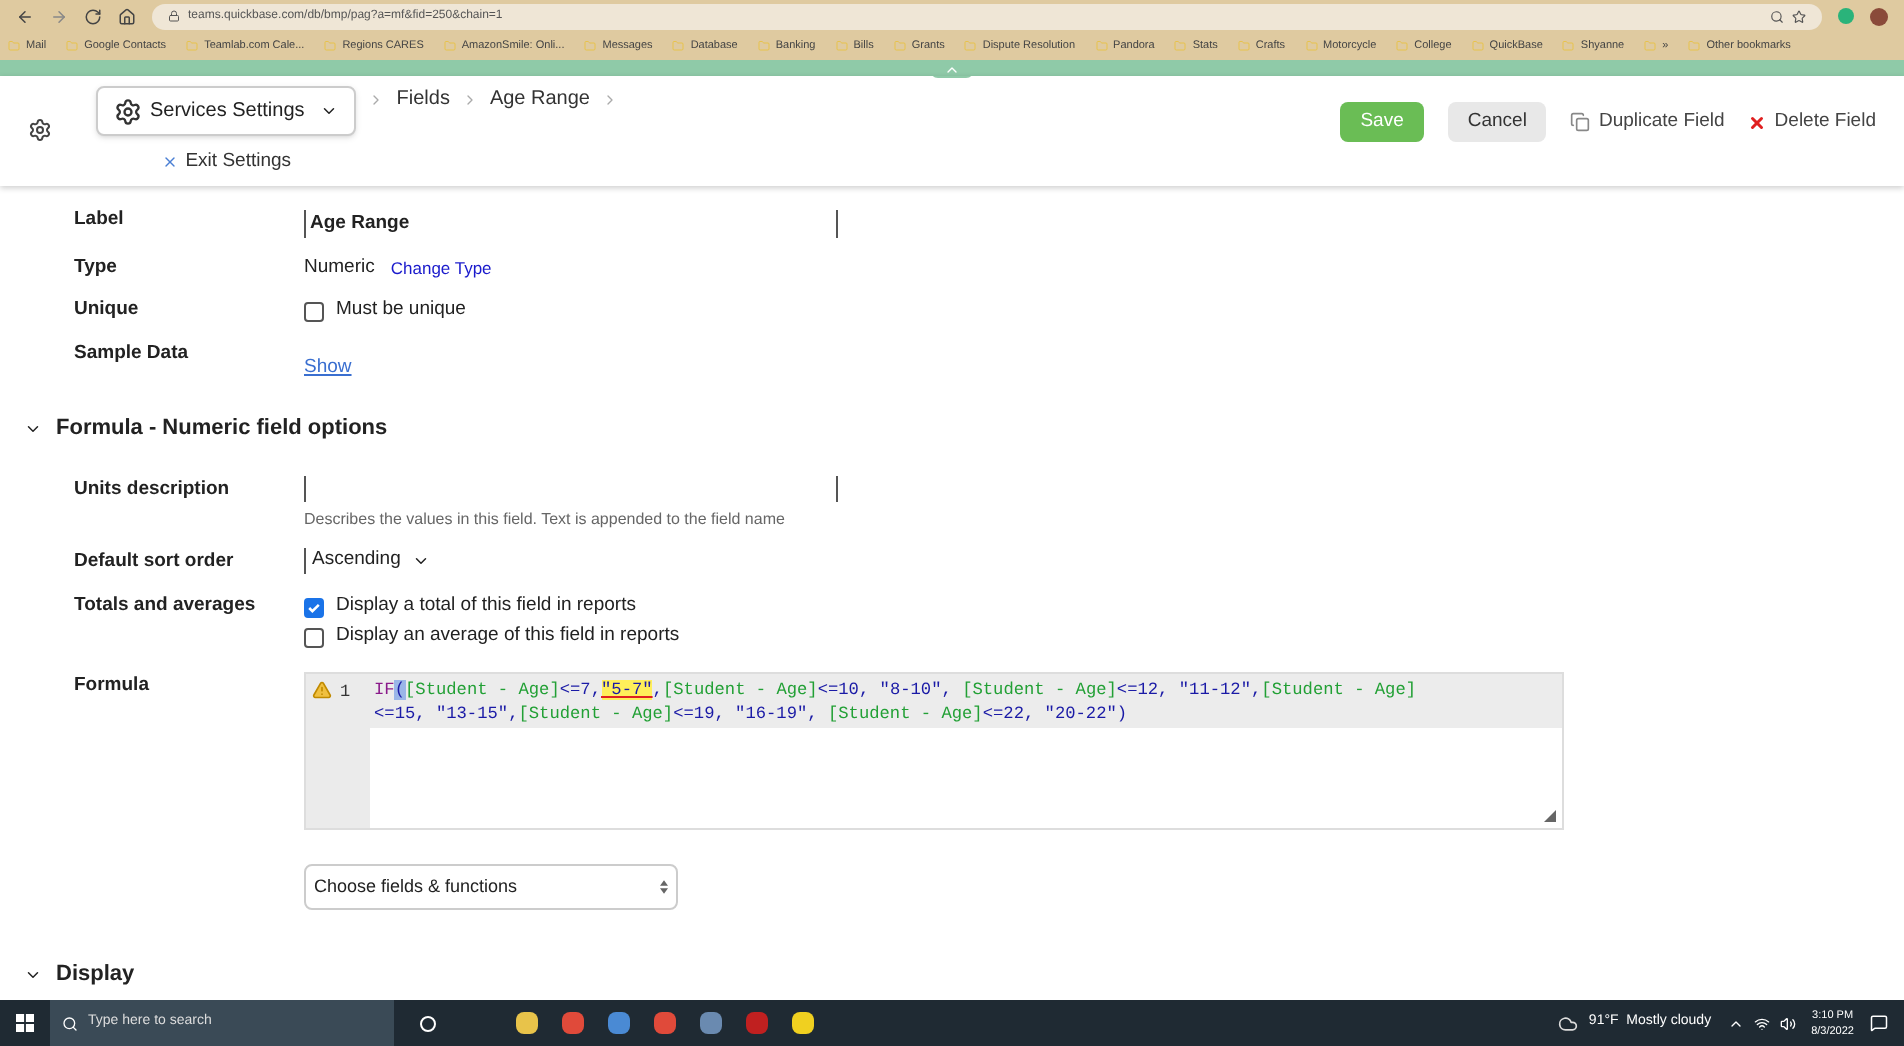 The width and height of the screenshot is (1904, 1046). I want to click on sort-order-select: Ascending, so click(367, 561).